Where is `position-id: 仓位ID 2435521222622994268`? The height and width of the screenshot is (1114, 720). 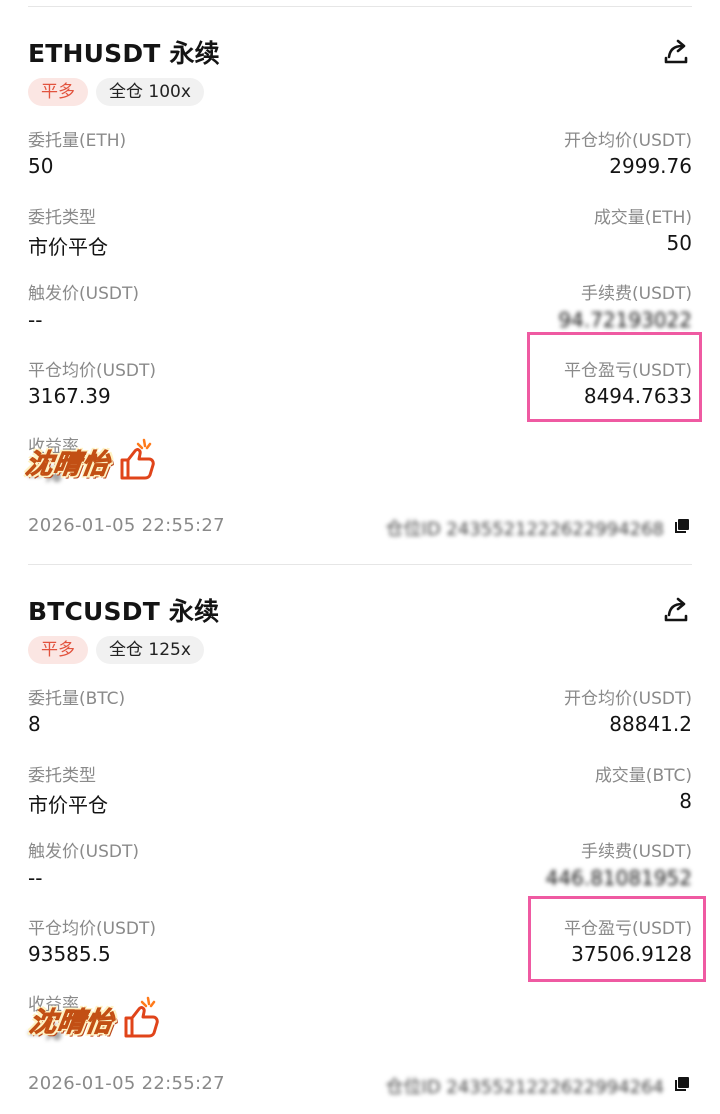 position-id: 仓位ID 2435521222622994268 is located at coordinates (524, 529).